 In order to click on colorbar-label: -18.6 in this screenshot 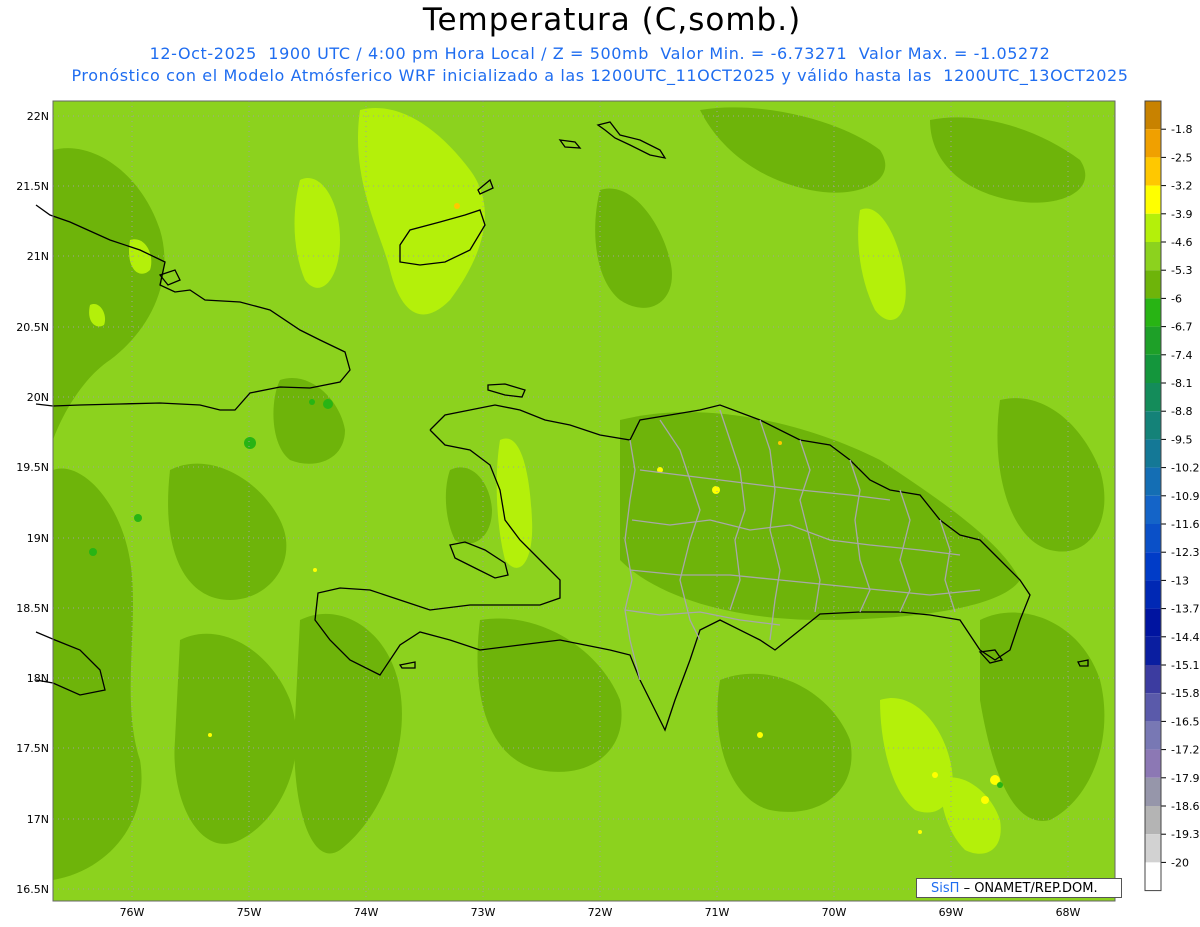, I will do `click(1185, 806)`.